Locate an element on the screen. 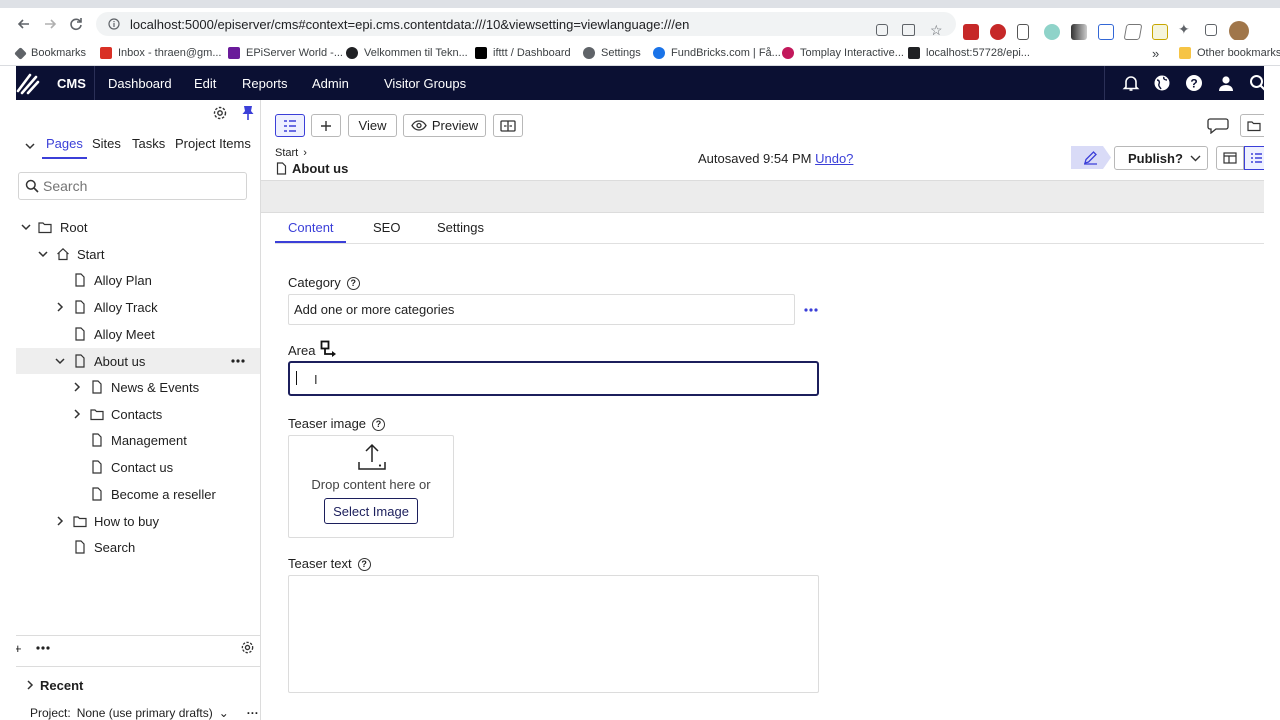  nav-dashboard: Dashboard is located at coordinates (140, 83).